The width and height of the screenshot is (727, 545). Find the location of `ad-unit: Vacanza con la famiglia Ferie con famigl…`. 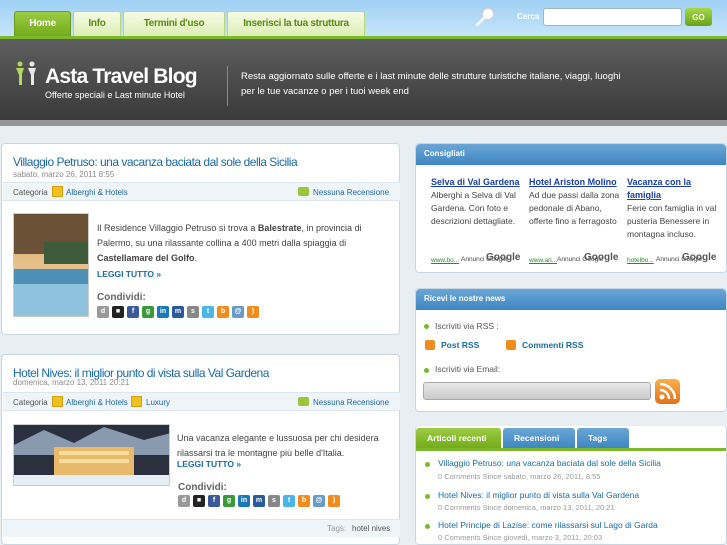

ad-unit: Vacanza con la famiglia Ferie con famigl… is located at coordinates (673, 220).